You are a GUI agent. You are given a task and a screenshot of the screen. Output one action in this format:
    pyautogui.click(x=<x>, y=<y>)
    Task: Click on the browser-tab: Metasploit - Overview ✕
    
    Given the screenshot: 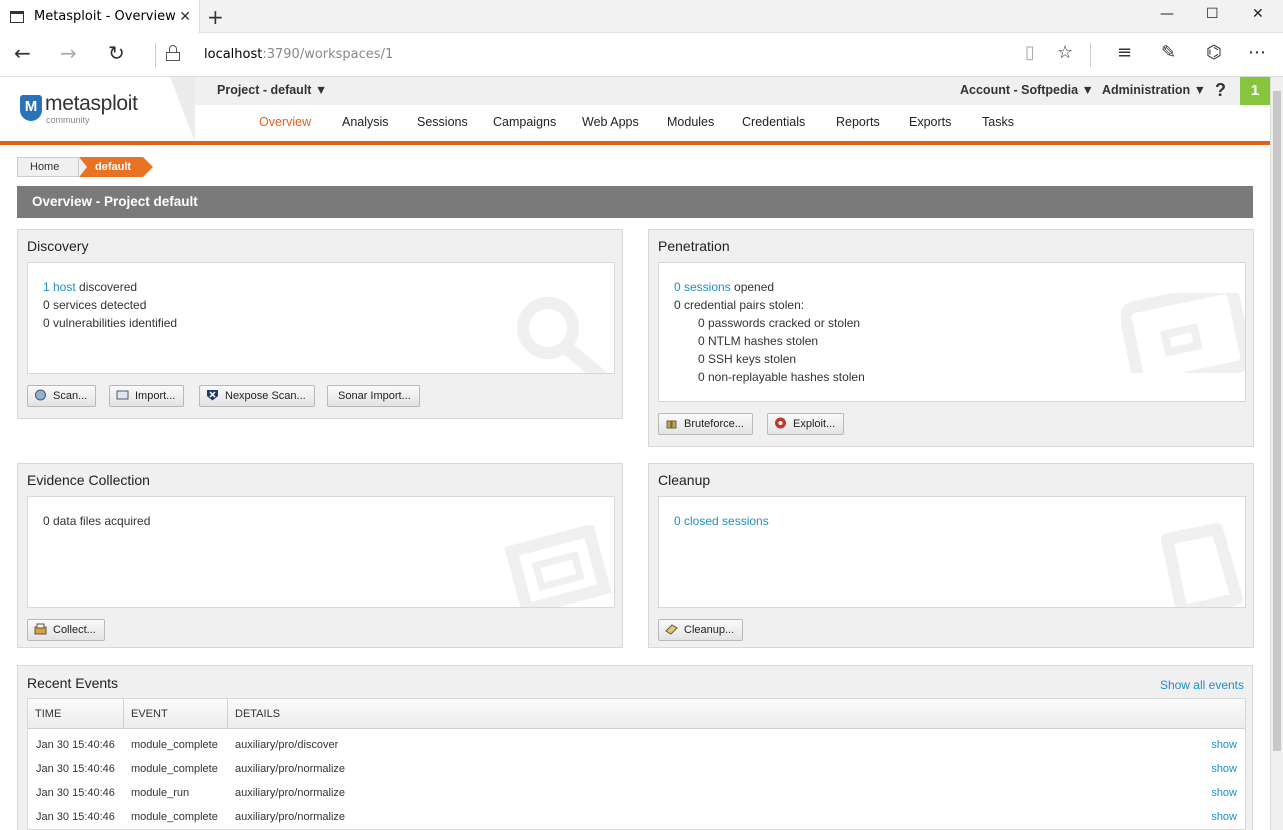 What is the action you would take?
    pyautogui.click(x=100, y=16)
    